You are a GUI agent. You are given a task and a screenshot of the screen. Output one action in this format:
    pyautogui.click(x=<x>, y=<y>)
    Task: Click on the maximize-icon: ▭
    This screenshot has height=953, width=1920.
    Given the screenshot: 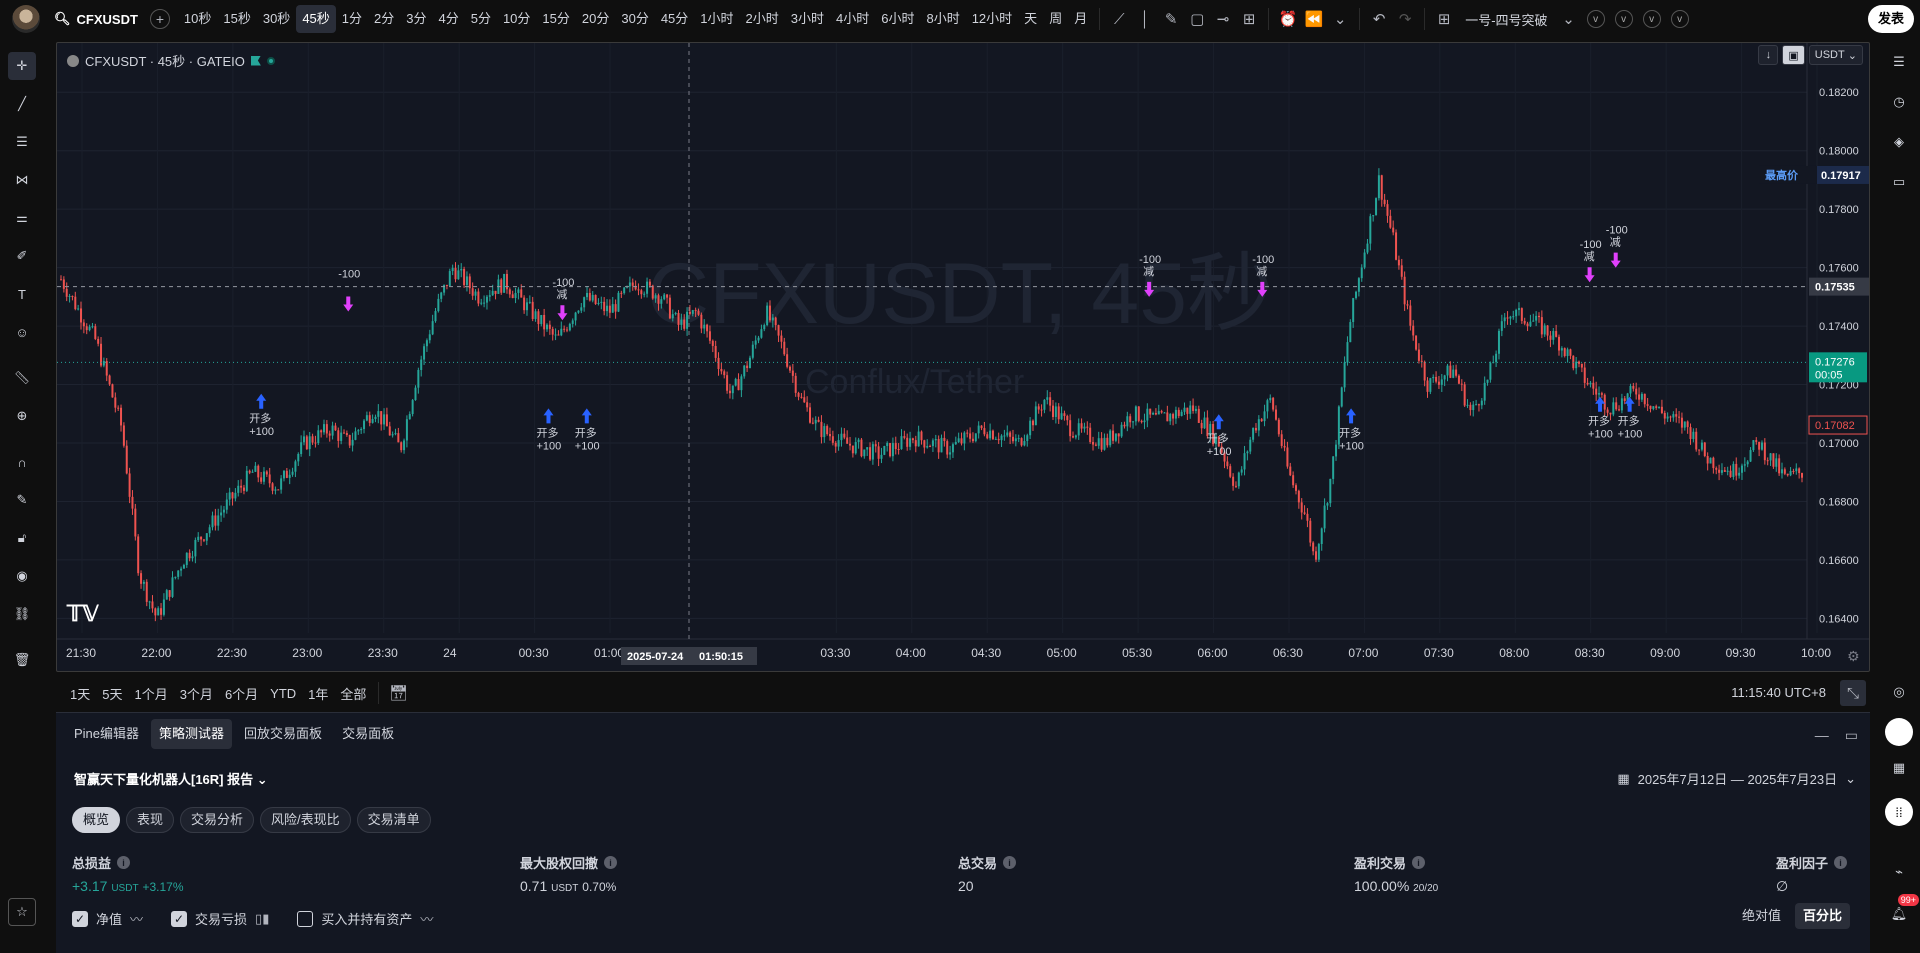 What is the action you would take?
    pyautogui.click(x=1851, y=735)
    